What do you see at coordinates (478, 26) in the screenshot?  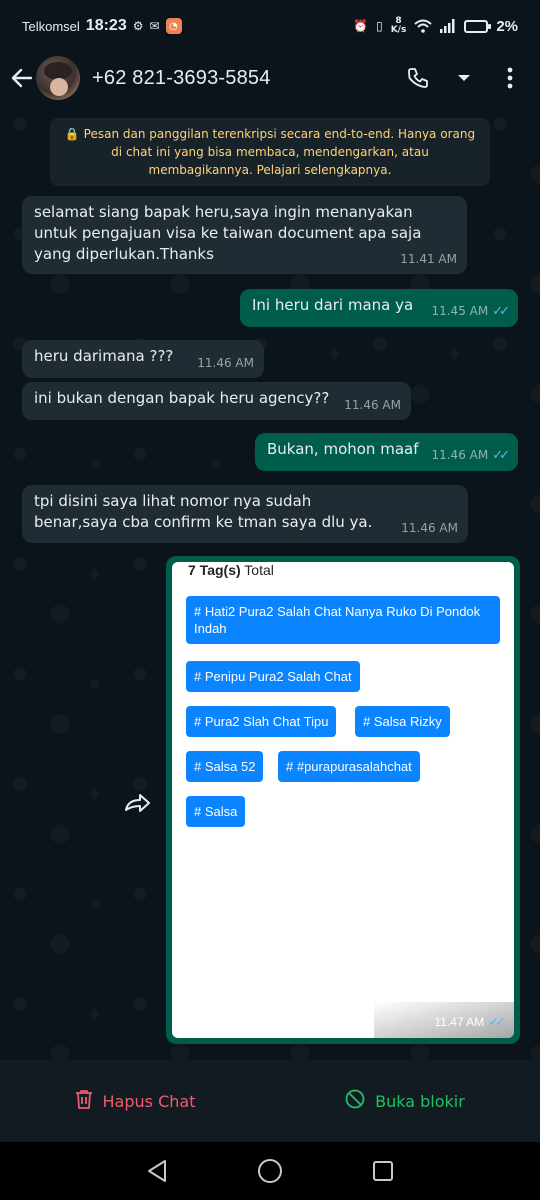 I see `battery-icon` at bounding box center [478, 26].